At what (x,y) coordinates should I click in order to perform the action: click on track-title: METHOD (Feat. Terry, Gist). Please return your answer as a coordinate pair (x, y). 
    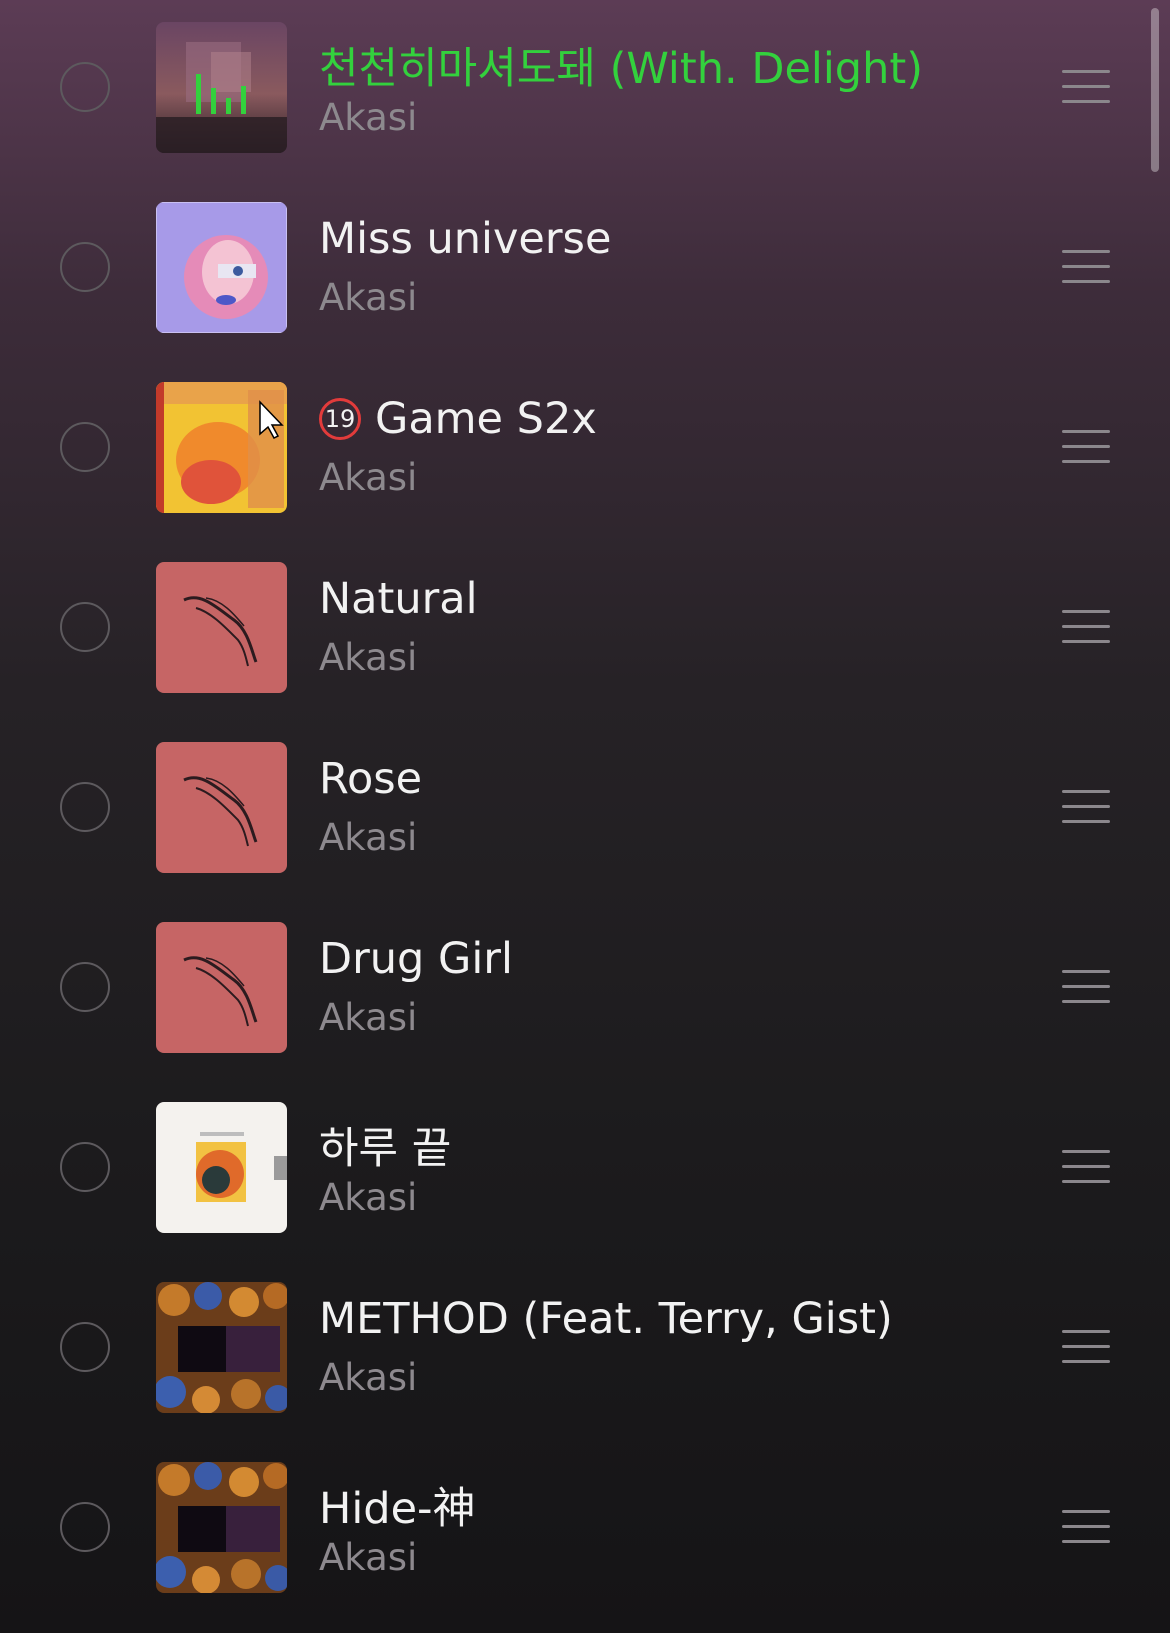
    Looking at the image, I should click on (606, 1319).